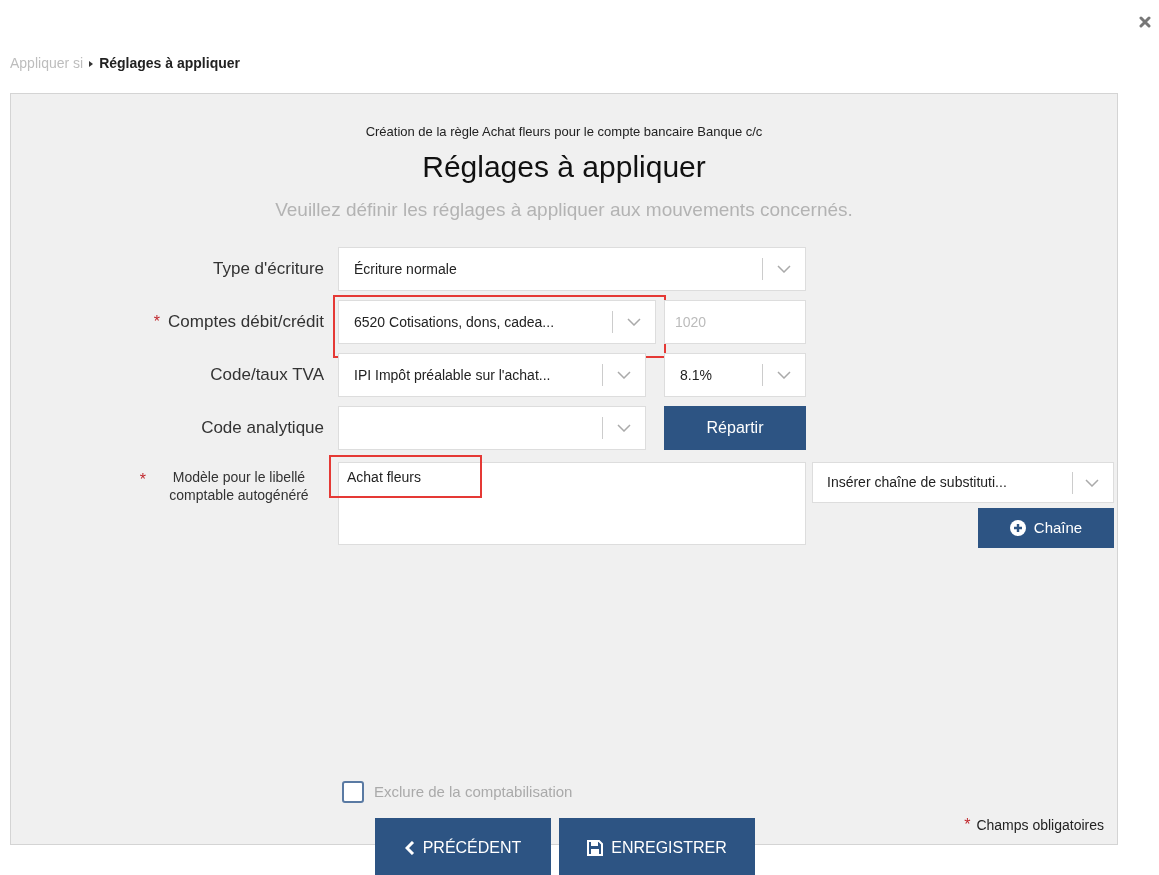 This screenshot has width=1159, height=875. I want to click on field-label: Modèle pour le libellé comptable autogénéré, so click(239, 486).